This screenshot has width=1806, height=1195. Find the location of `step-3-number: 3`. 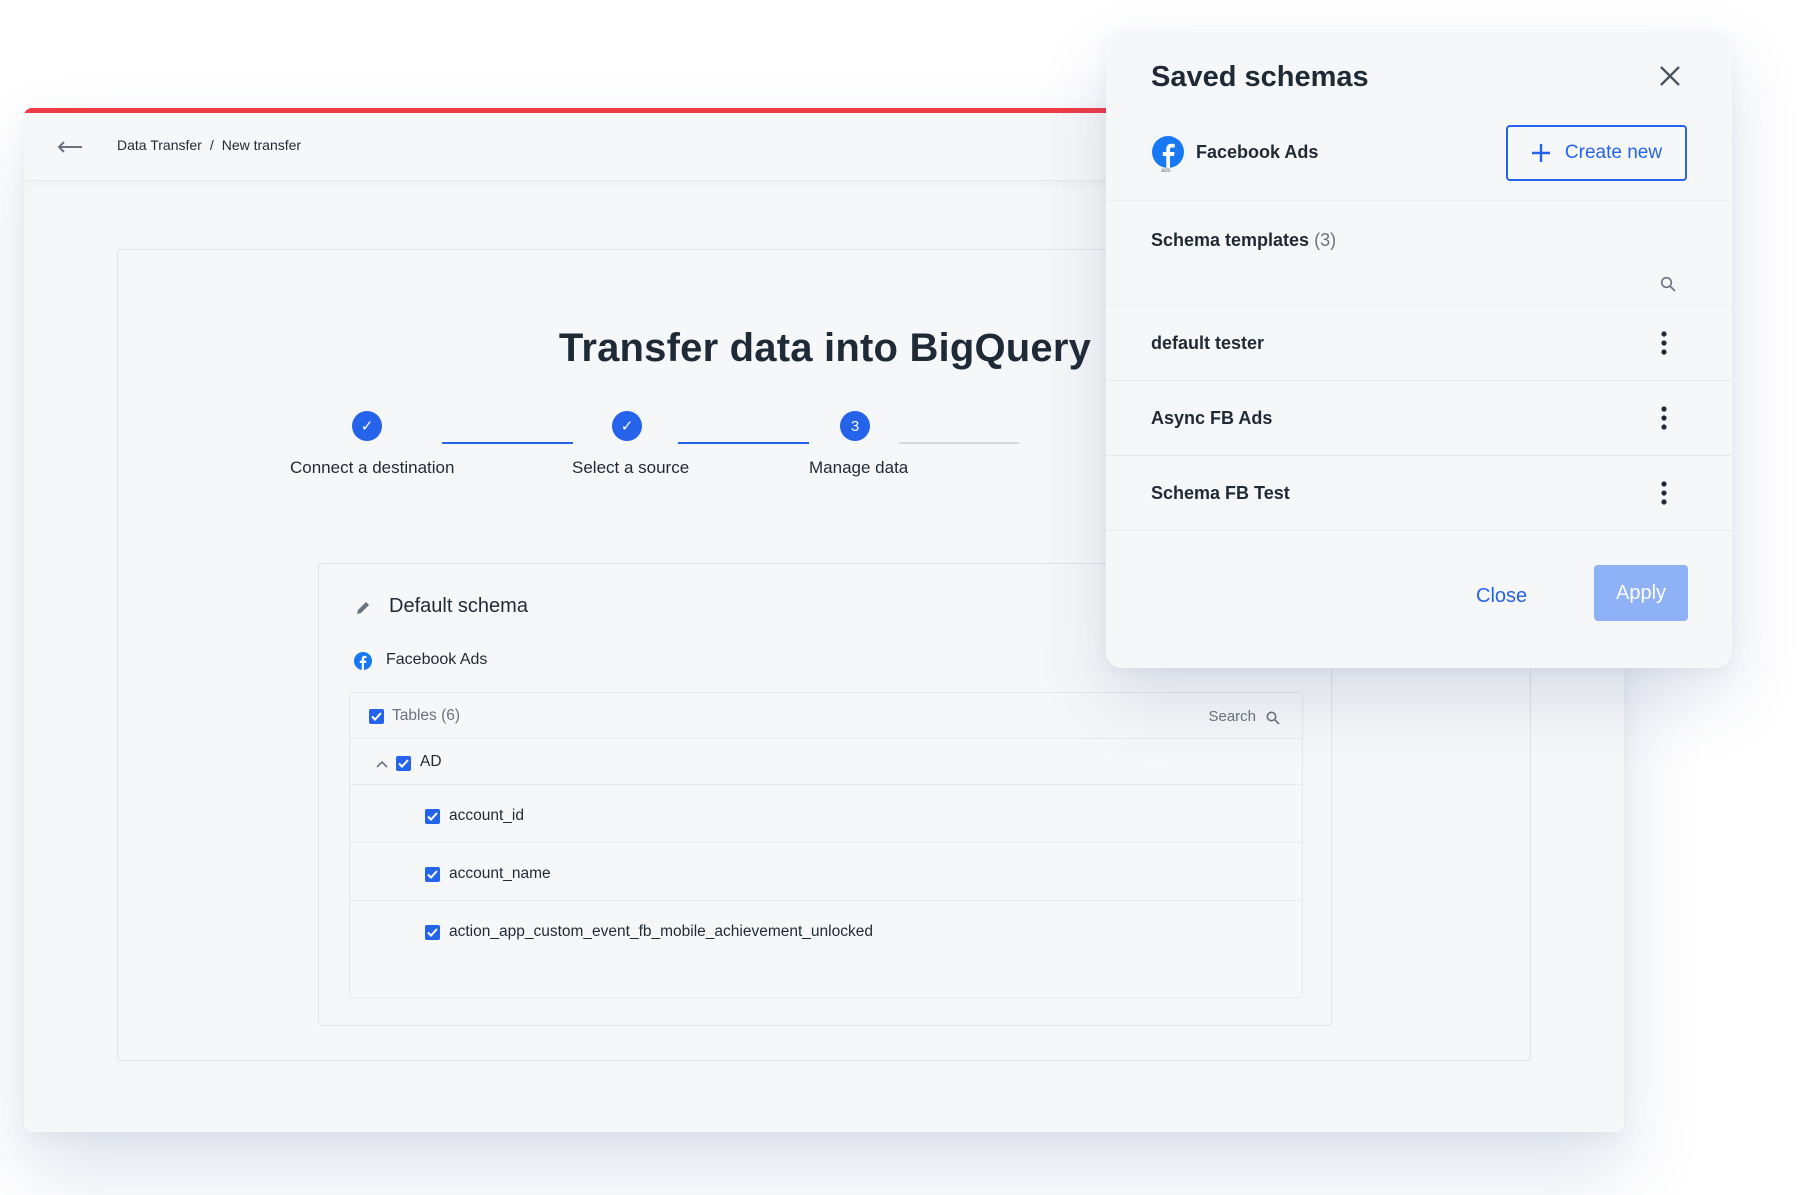

step-3-number: 3 is located at coordinates (855, 426).